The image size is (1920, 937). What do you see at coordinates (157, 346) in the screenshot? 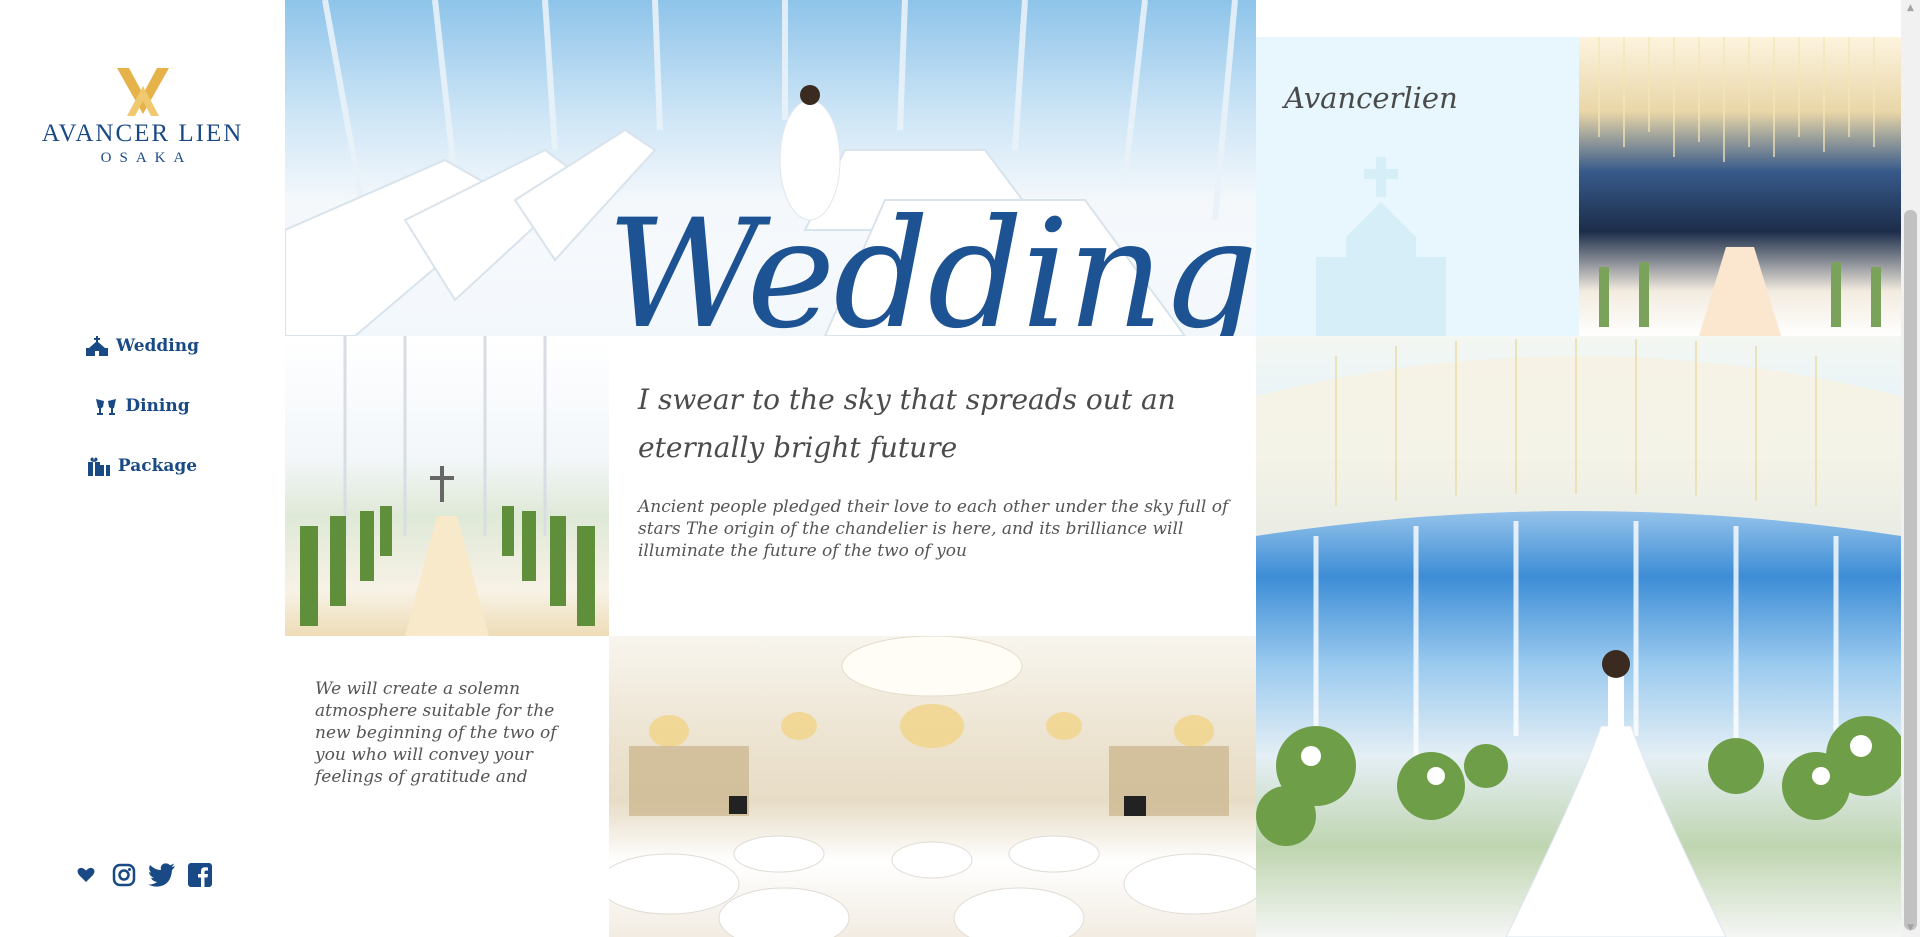
I see `nav-label-wedding: Wedding` at bounding box center [157, 346].